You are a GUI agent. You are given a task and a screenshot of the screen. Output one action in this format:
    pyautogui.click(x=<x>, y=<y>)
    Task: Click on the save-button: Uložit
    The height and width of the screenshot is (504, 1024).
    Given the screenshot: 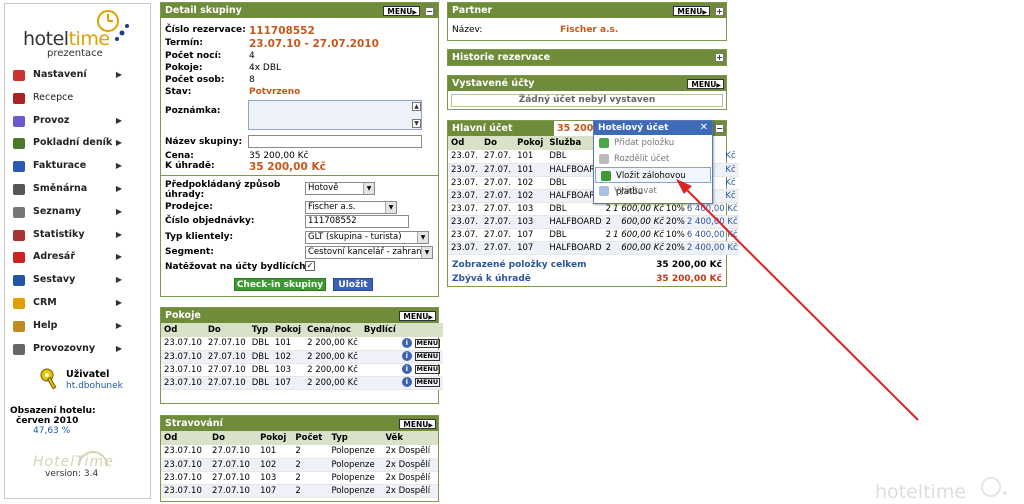 What is the action you would take?
    pyautogui.click(x=353, y=284)
    